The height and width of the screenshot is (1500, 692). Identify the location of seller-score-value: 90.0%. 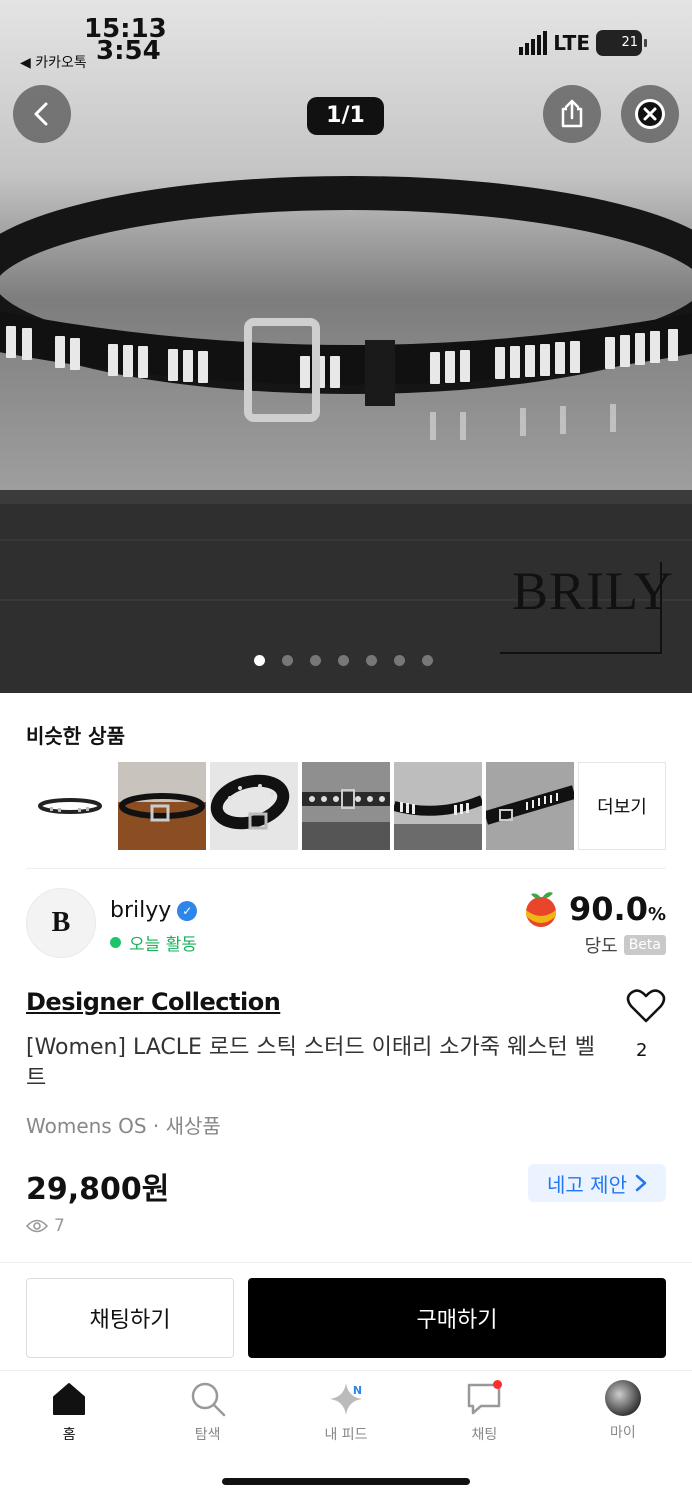
(617, 909).